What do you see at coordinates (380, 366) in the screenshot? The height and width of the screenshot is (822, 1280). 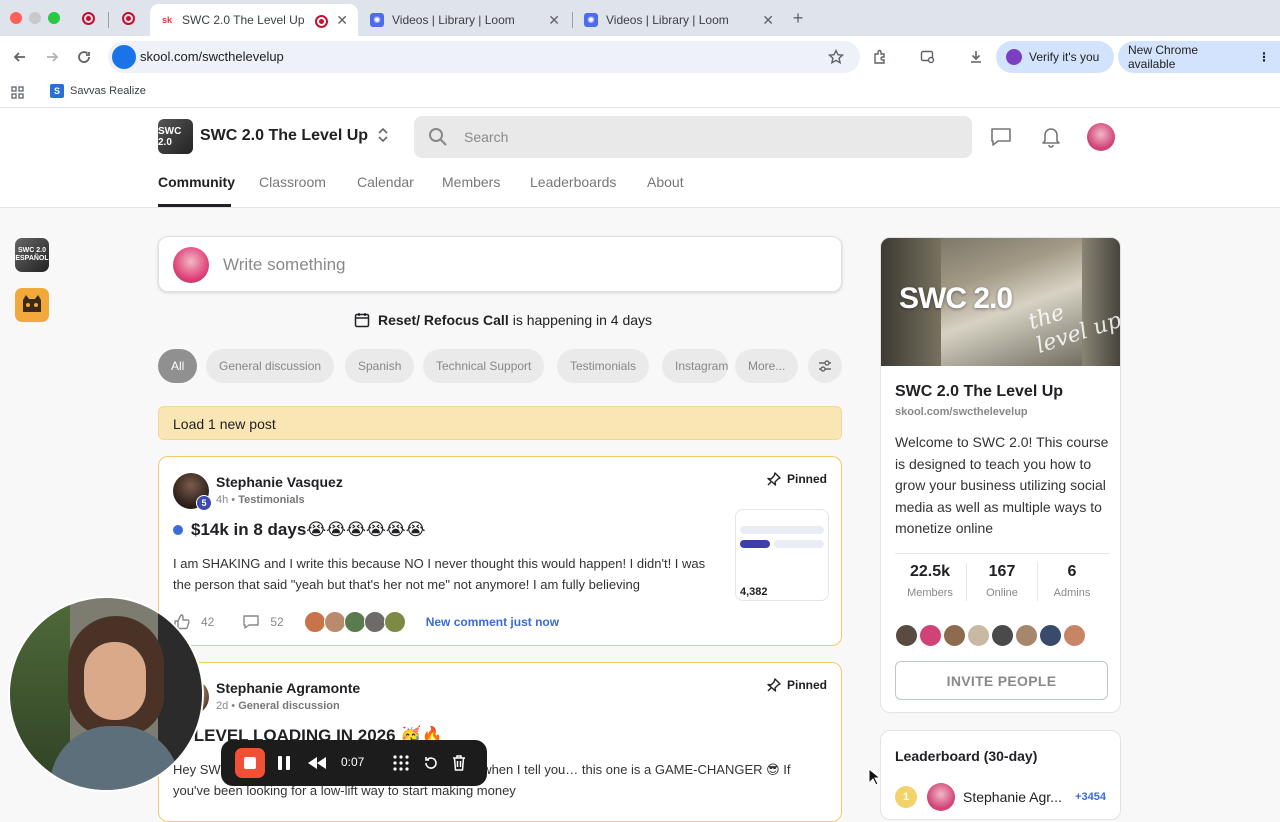 I see `filter-chip-spanish: Spanish` at bounding box center [380, 366].